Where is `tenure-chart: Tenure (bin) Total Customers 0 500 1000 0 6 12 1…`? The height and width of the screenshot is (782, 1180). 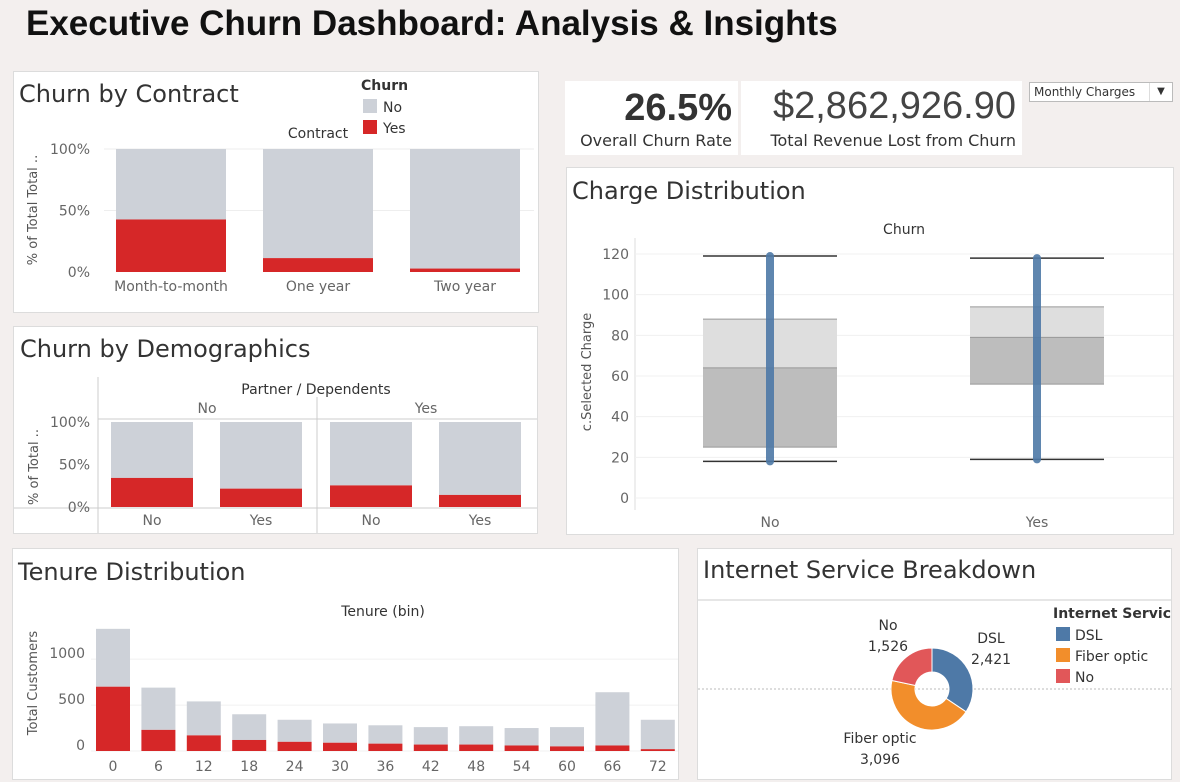 tenure-chart: Tenure (bin) Total Customers 0 500 1000 0 6 12 1… is located at coordinates (352, 689).